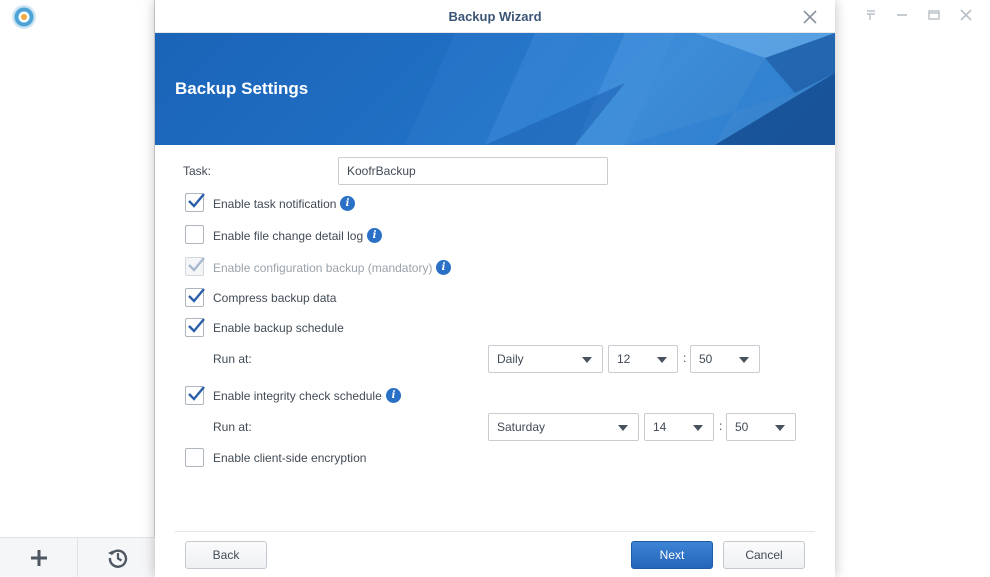 This screenshot has height=577, width=990. I want to click on dialog-close-button, so click(810, 17).